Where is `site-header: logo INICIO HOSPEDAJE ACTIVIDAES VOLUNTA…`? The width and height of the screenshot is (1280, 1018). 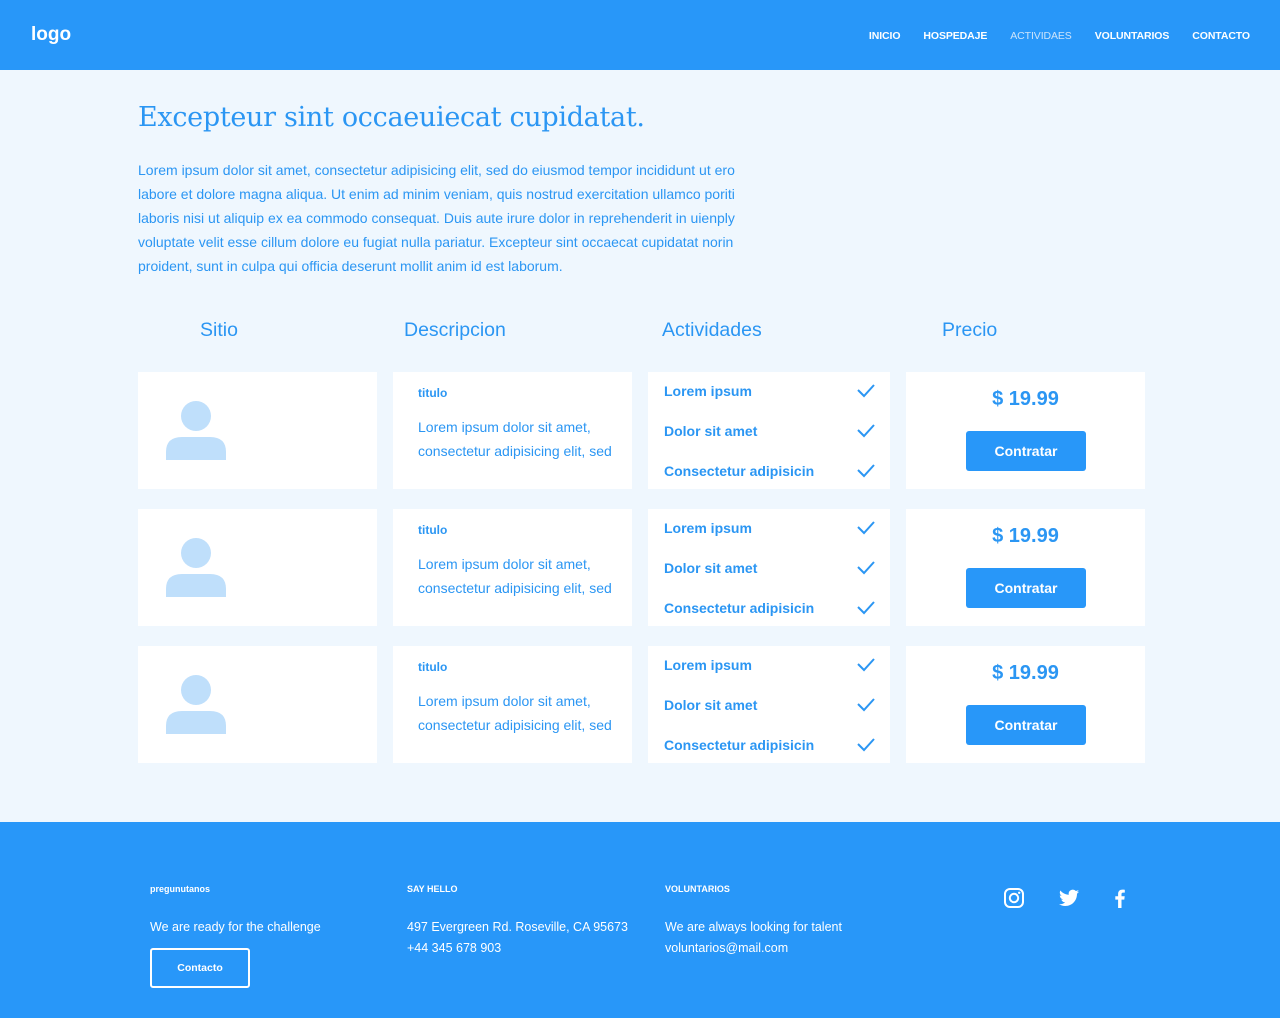 site-header: logo INICIO HOSPEDAJE ACTIVIDAES VOLUNTA… is located at coordinates (640, 35).